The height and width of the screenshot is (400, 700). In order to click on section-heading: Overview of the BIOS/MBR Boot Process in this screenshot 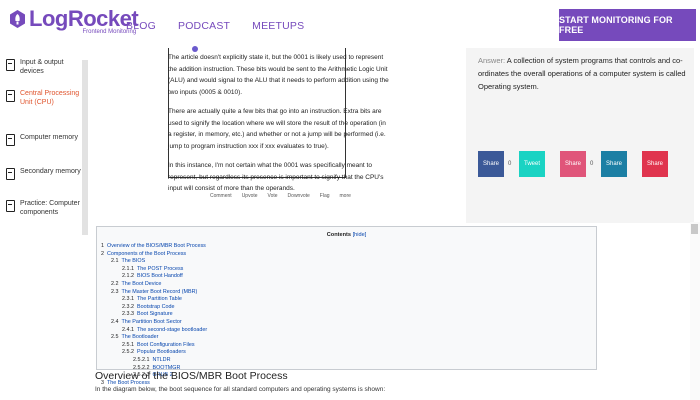, I will do `click(191, 376)`.